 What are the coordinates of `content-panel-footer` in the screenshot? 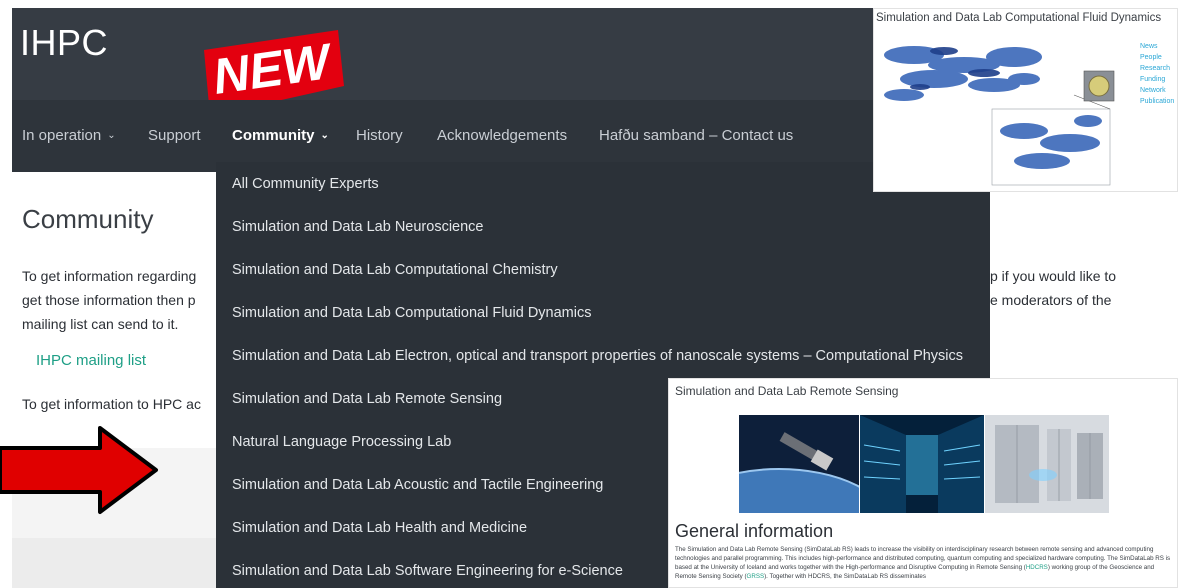 It's located at (114, 563).